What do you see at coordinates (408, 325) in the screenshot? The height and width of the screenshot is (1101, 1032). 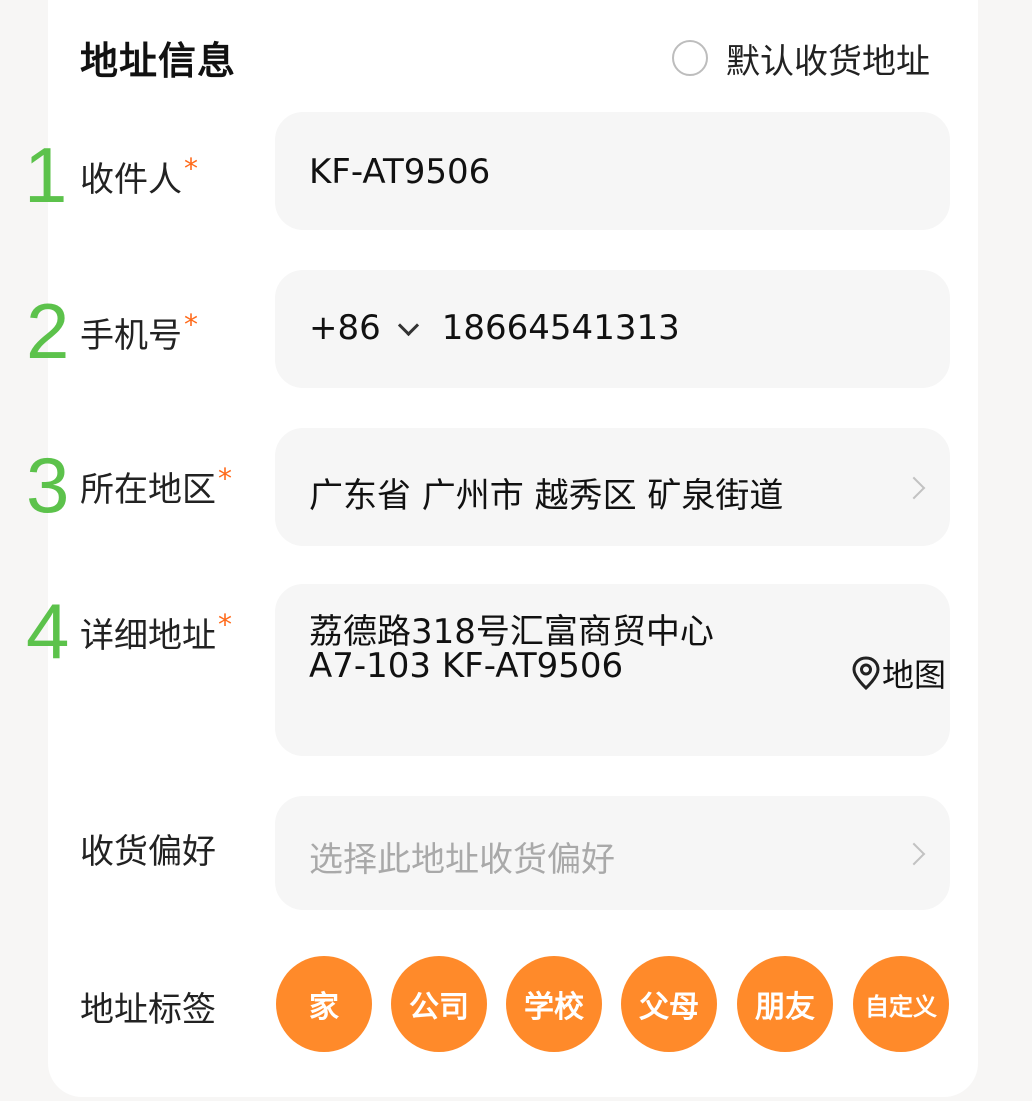 I see `chevron-down-icon` at bounding box center [408, 325].